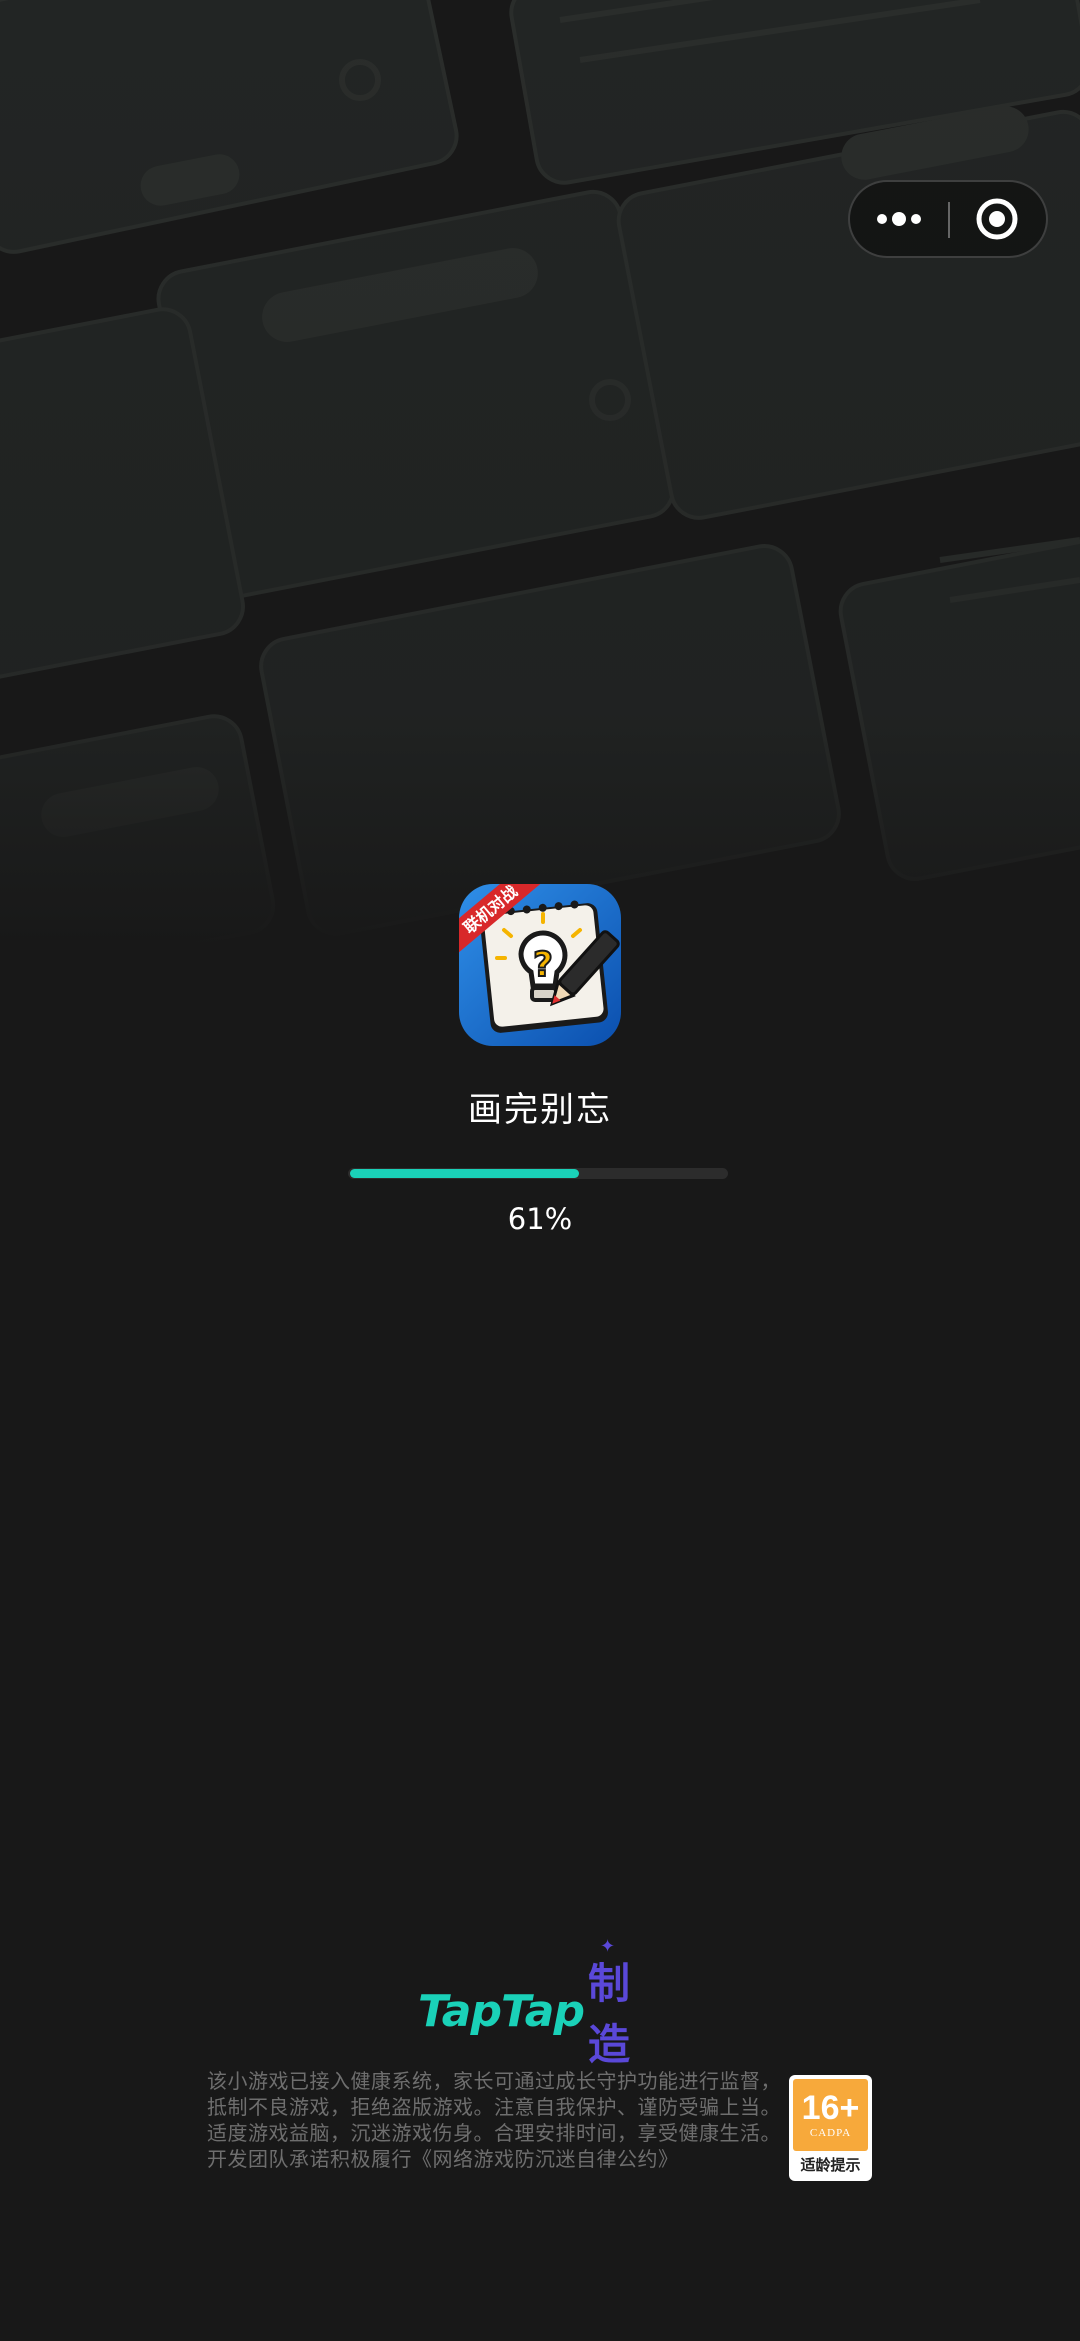 This screenshot has height=2341, width=1080. I want to click on mini-program-capsule, so click(948, 219).